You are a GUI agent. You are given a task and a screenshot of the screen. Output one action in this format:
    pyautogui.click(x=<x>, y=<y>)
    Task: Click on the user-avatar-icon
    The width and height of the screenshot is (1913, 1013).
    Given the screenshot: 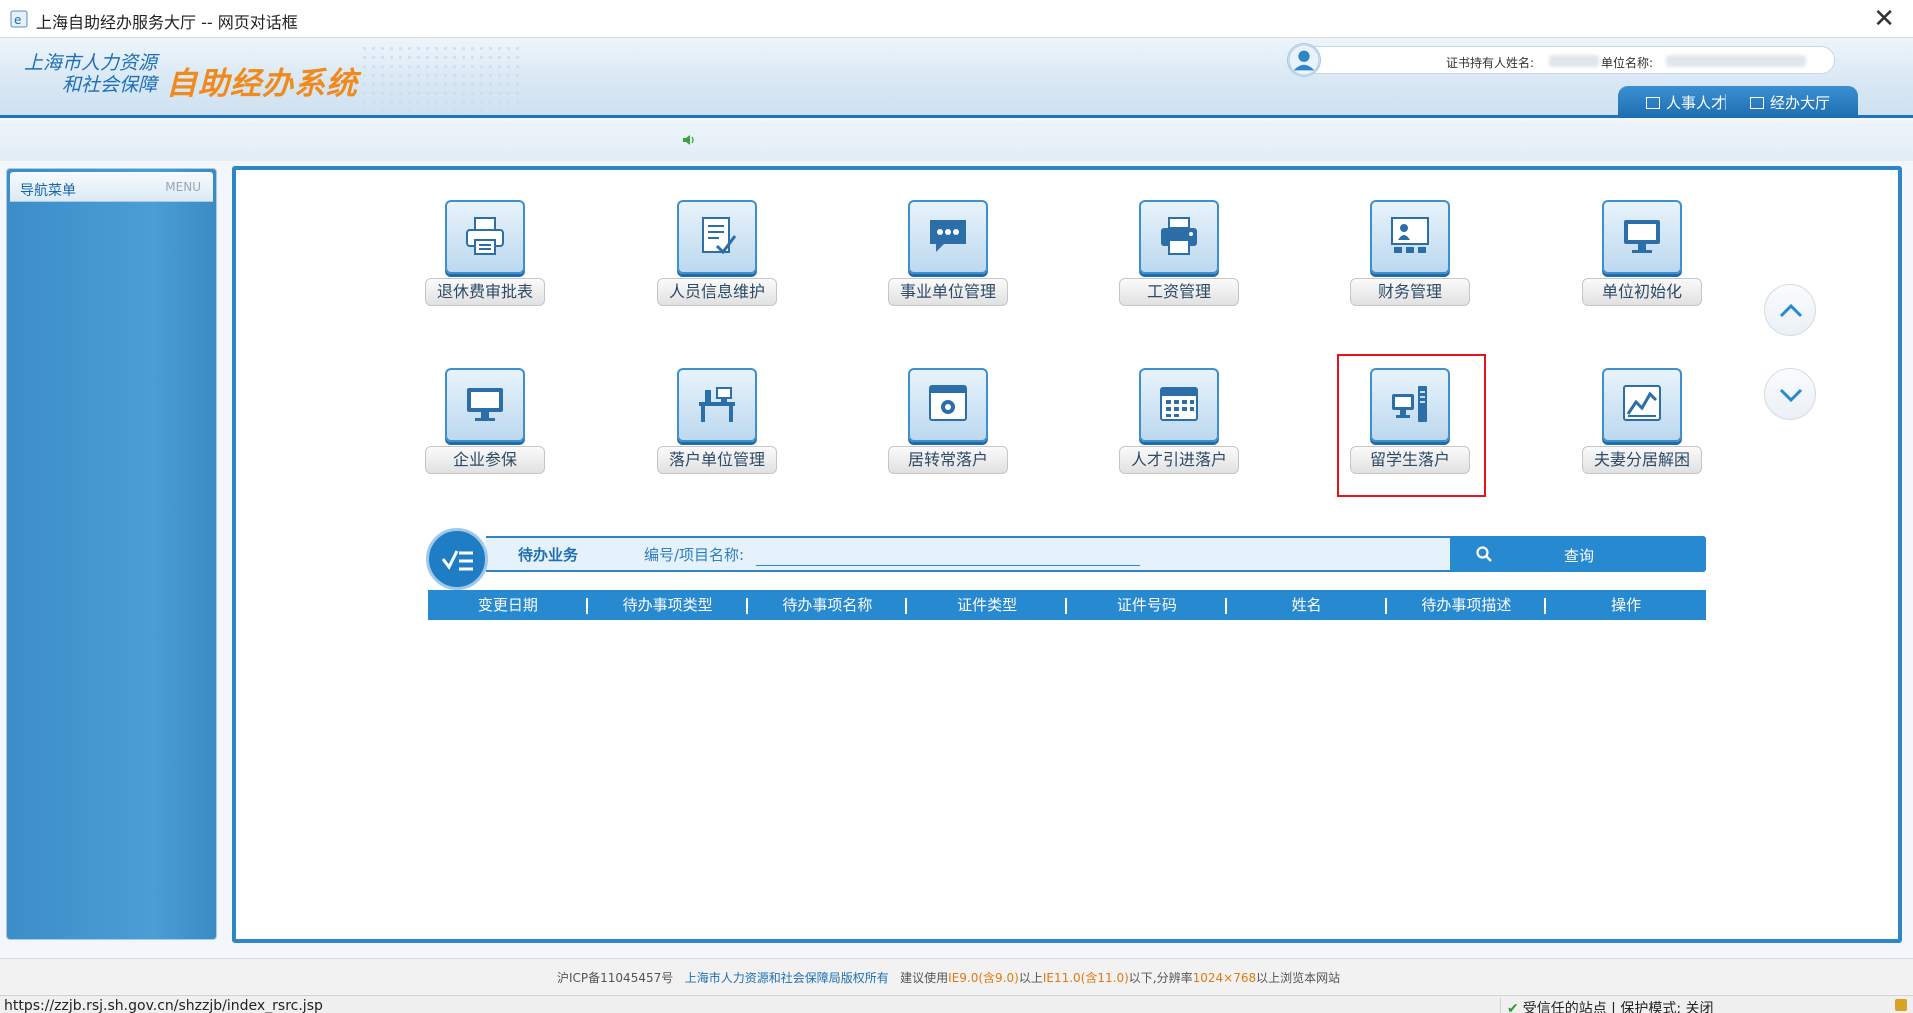 What is the action you would take?
    pyautogui.click(x=1304, y=60)
    